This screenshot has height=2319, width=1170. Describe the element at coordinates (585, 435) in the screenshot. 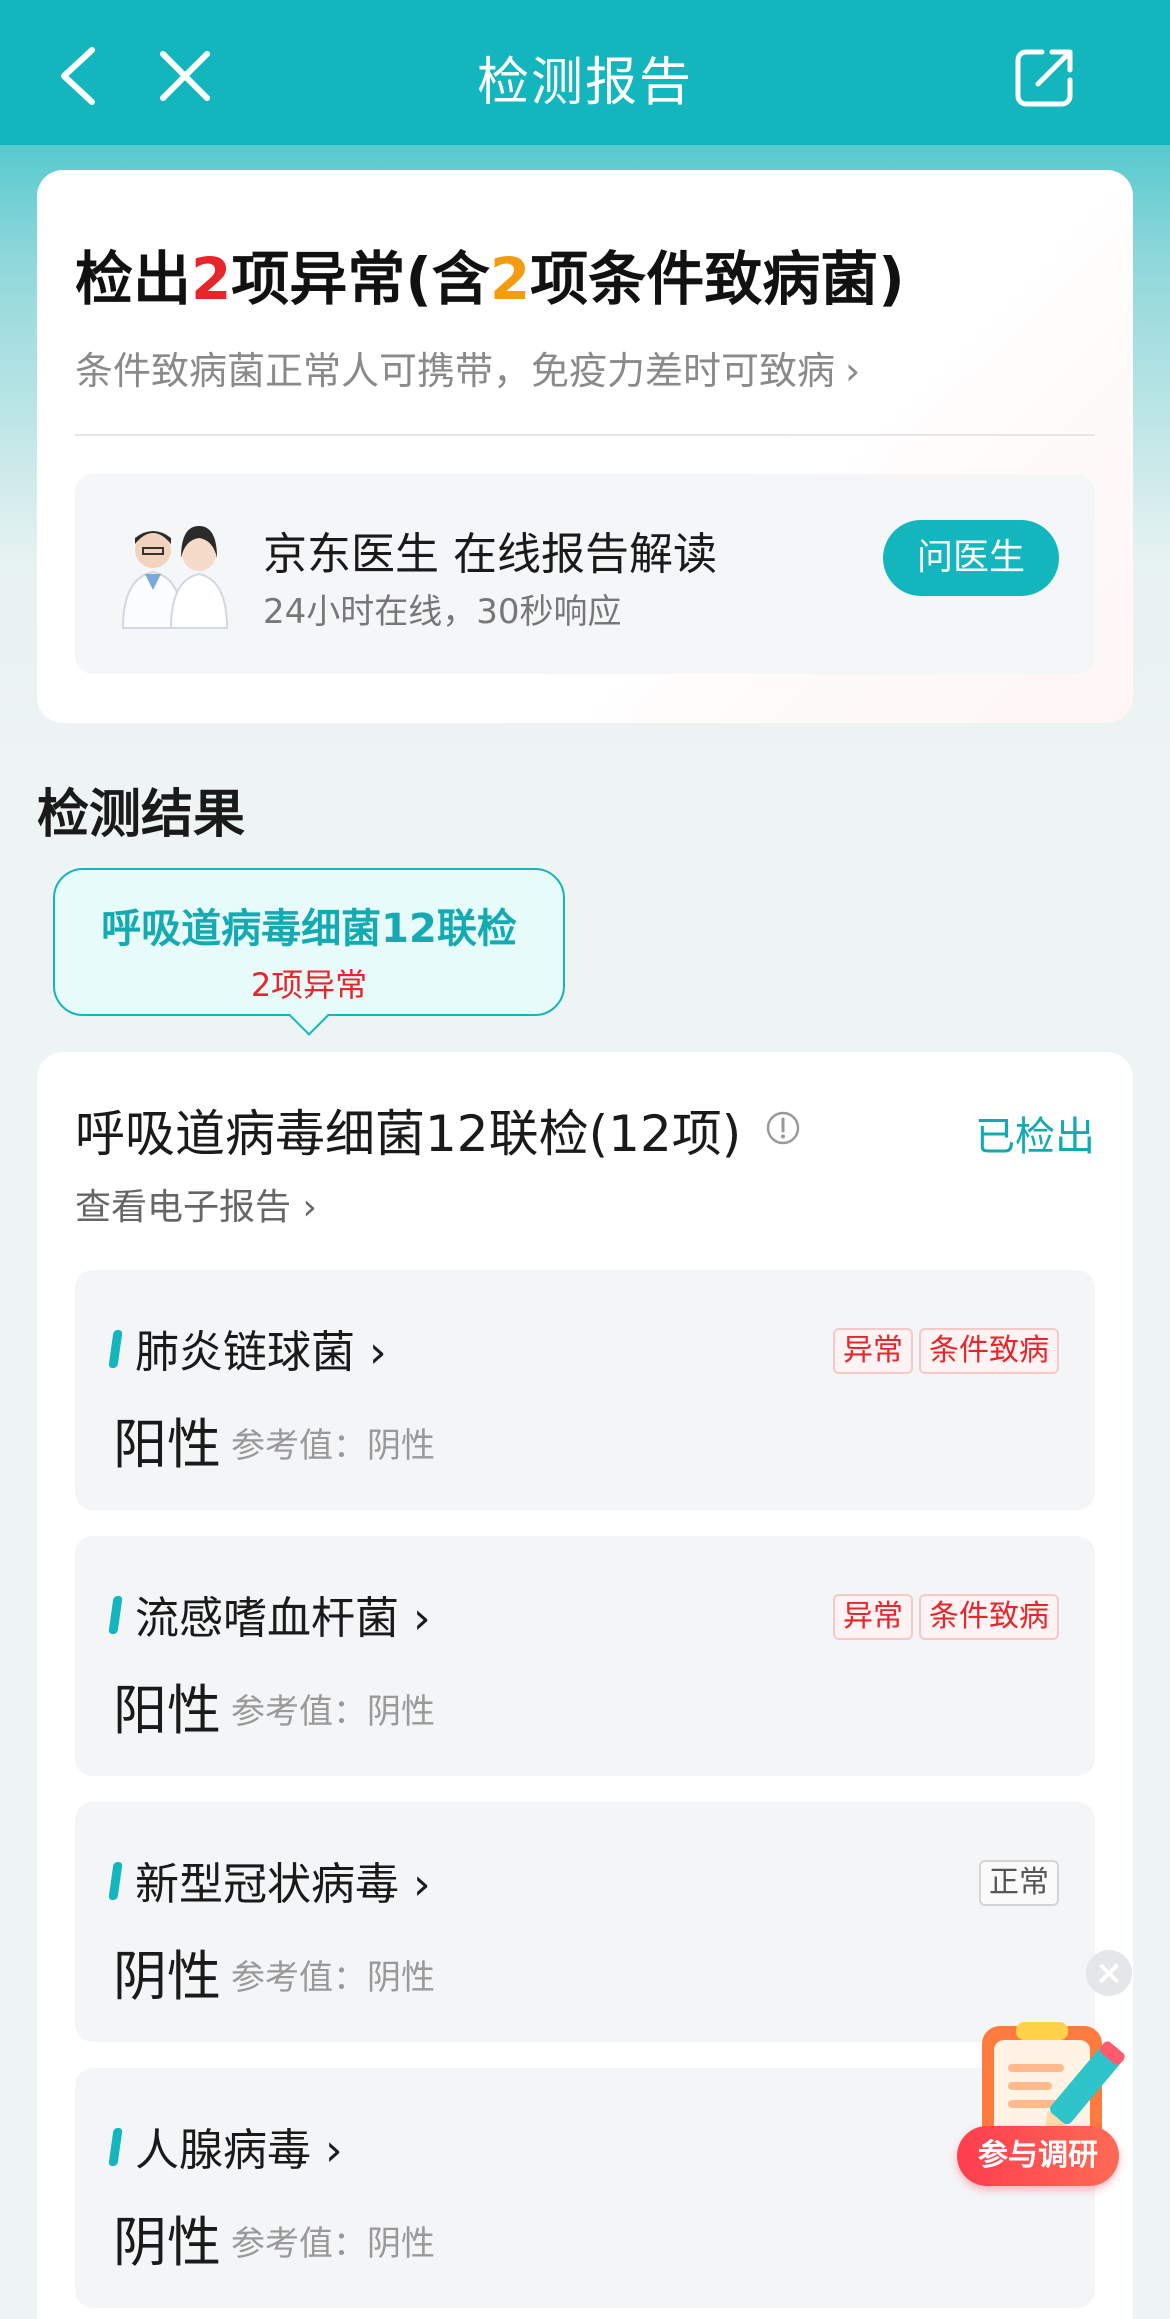

I see `divider` at that location.